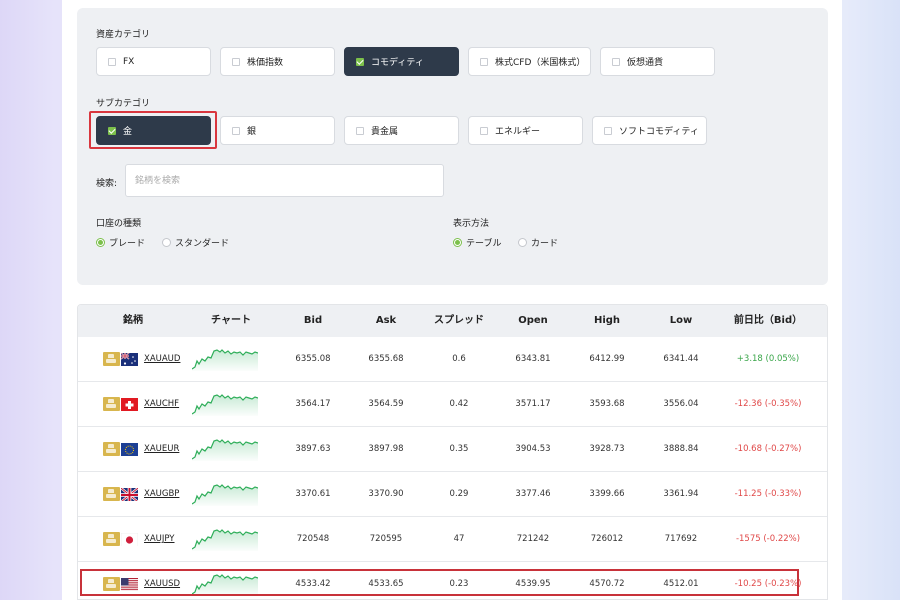  I want to click on spread-cell: 0.42, so click(459, 404).